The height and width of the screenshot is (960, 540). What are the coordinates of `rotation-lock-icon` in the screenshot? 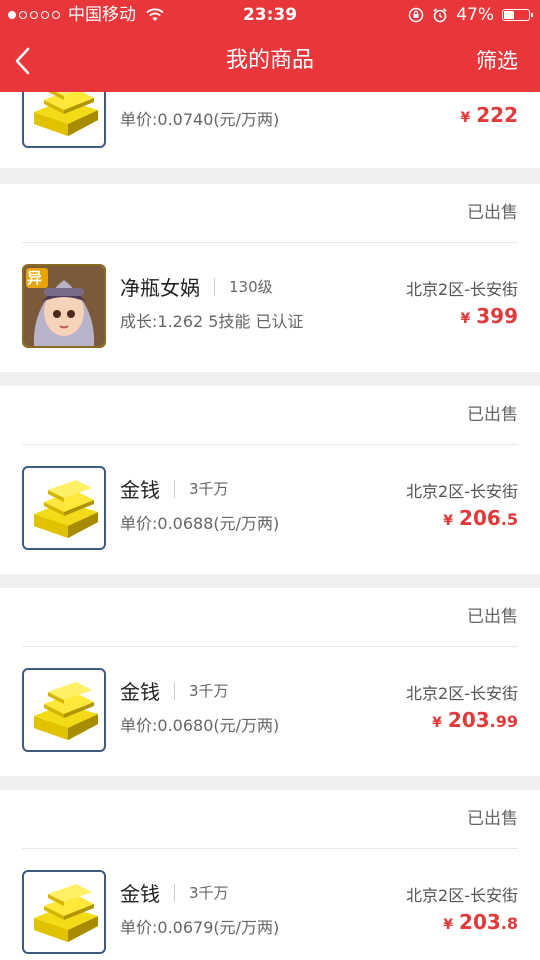 It's located at (416, 15).